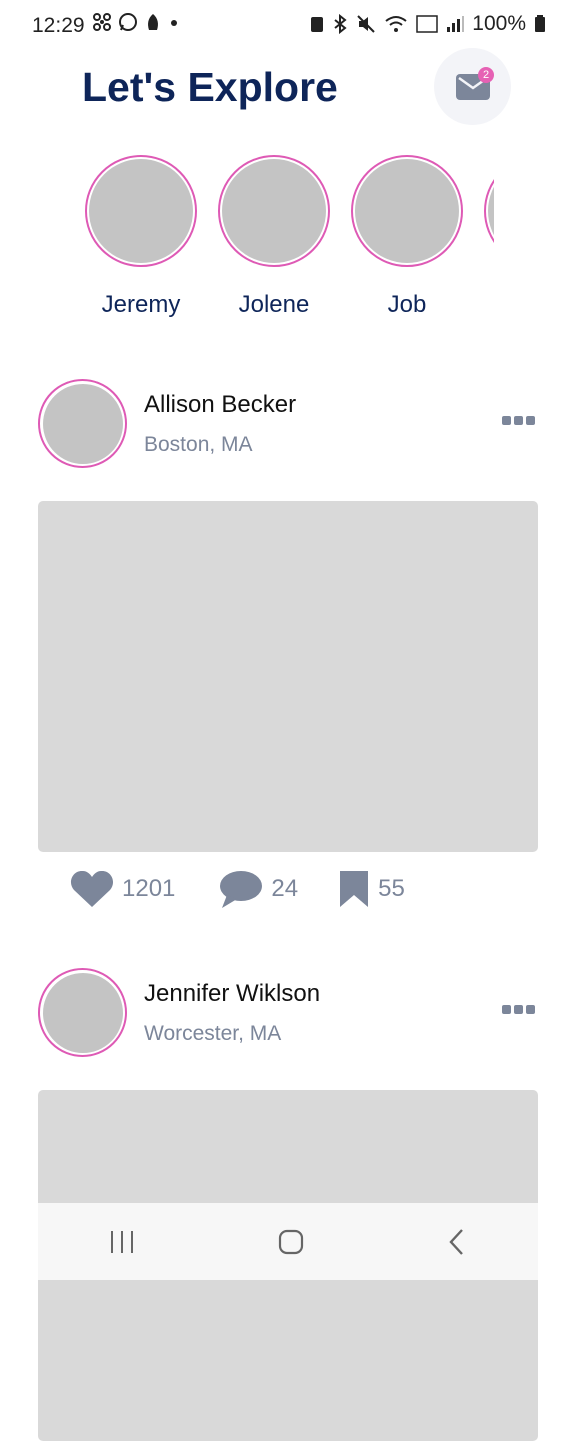 The width and height of the screenshot is (576, 1441). I want to click on signal-icon, so click(456, 24).